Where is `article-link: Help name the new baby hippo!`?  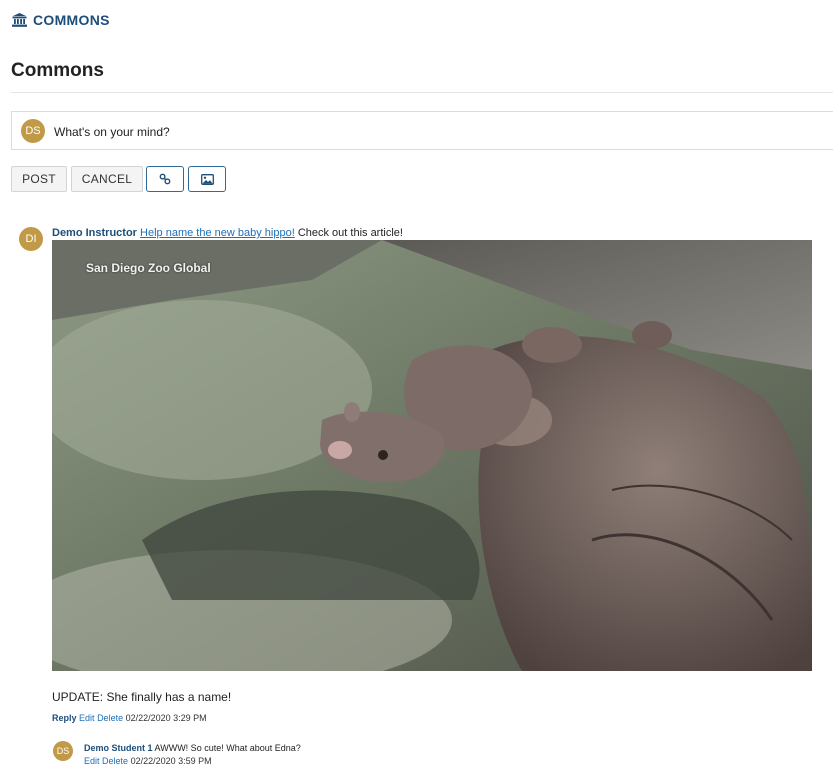
article-link: Help name the new baby hippo! is located at coordinates (217, 233).